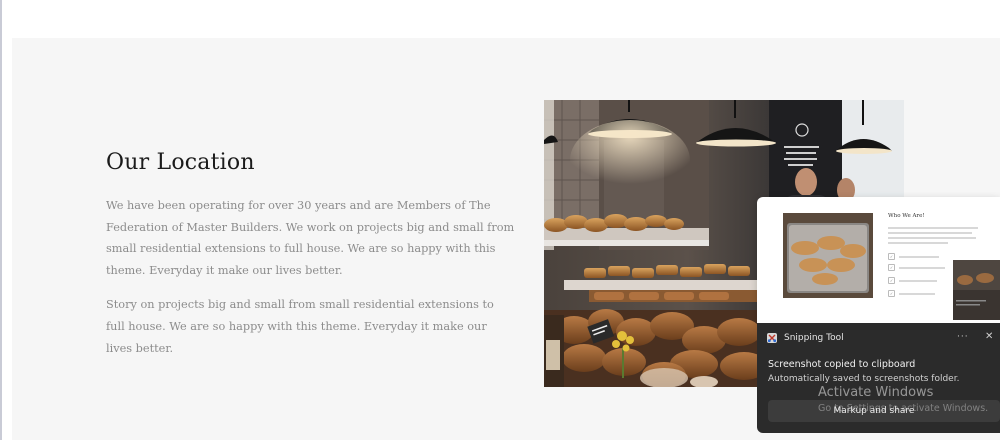  What do you see at coordinates (906, 216) in the screenshot?
I see `preview-heading: Who We Are!` at bounding box center [906, 216].